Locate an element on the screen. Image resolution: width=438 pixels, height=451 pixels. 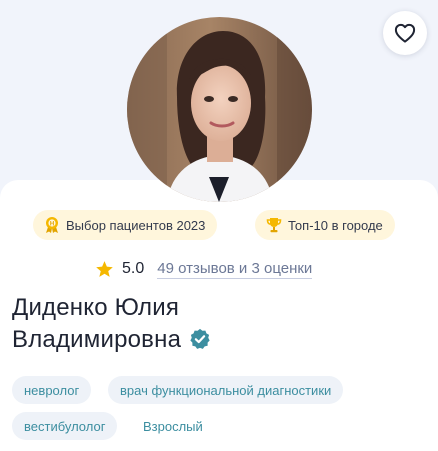
favorite-button is located at coordinates (405, 33).